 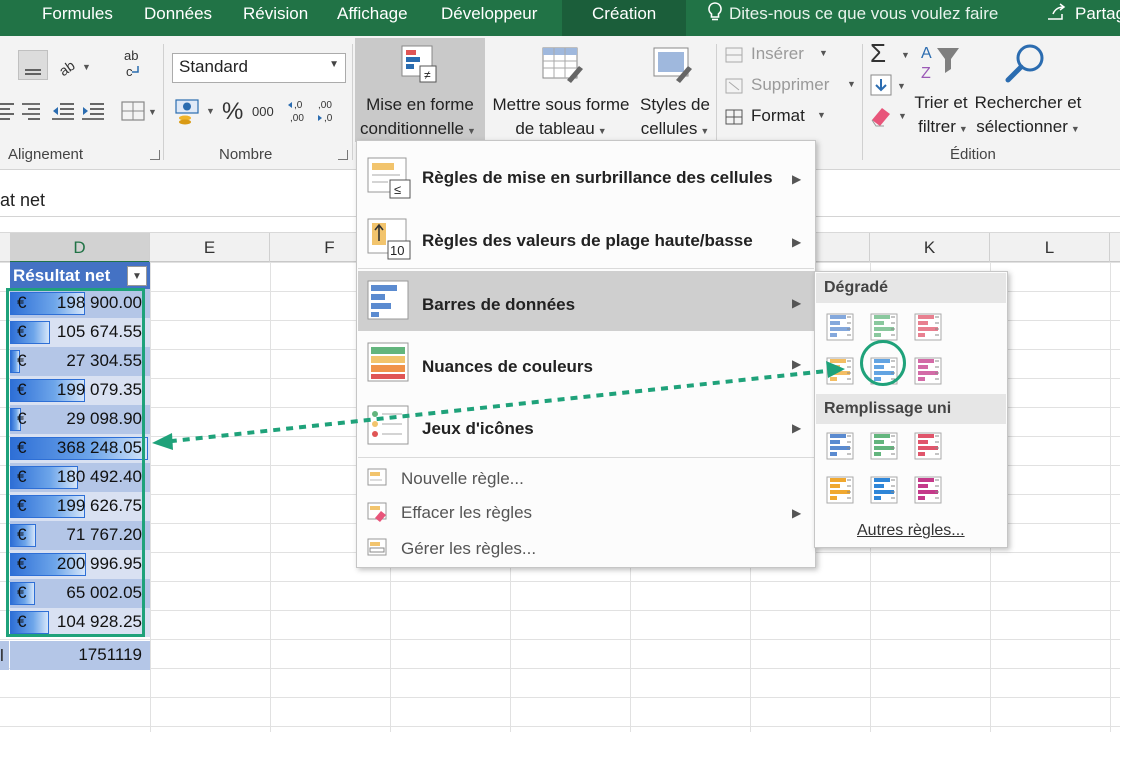 What do you see at coordinates (99, 621) in the screenshot?
I see `cell-value: 104 928.25` at bounding box center [99, 621].